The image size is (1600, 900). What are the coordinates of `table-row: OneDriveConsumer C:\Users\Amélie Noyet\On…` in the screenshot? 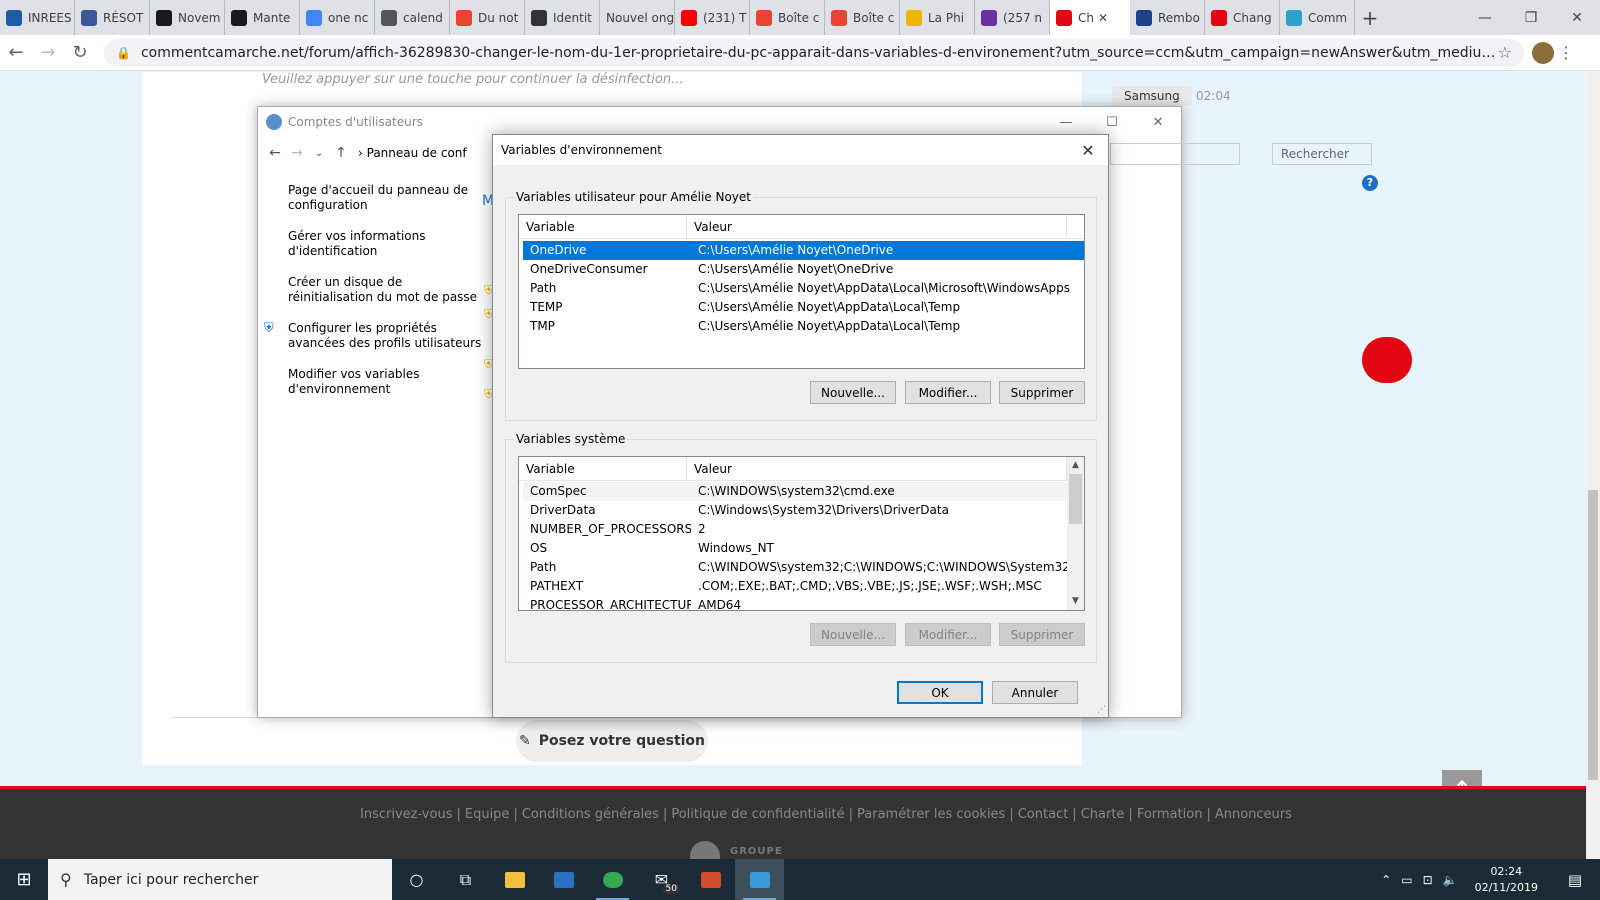 It's located at (803, 269).